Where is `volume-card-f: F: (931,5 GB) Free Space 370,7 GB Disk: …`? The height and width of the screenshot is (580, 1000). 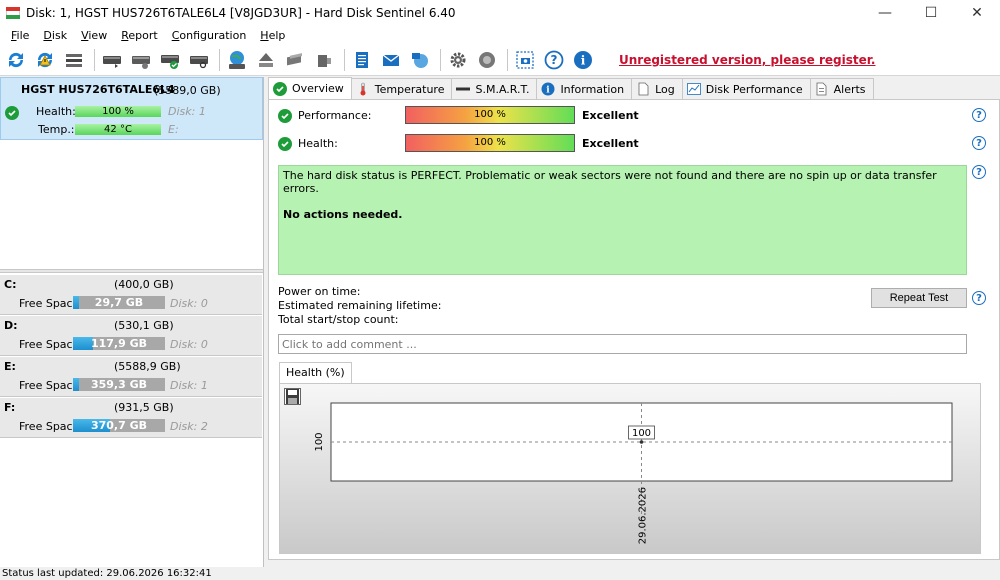
volume-card-f: F: (931,5 GB) Free Space 370,7 GB Disk: … is located at coordinates (131, 418).